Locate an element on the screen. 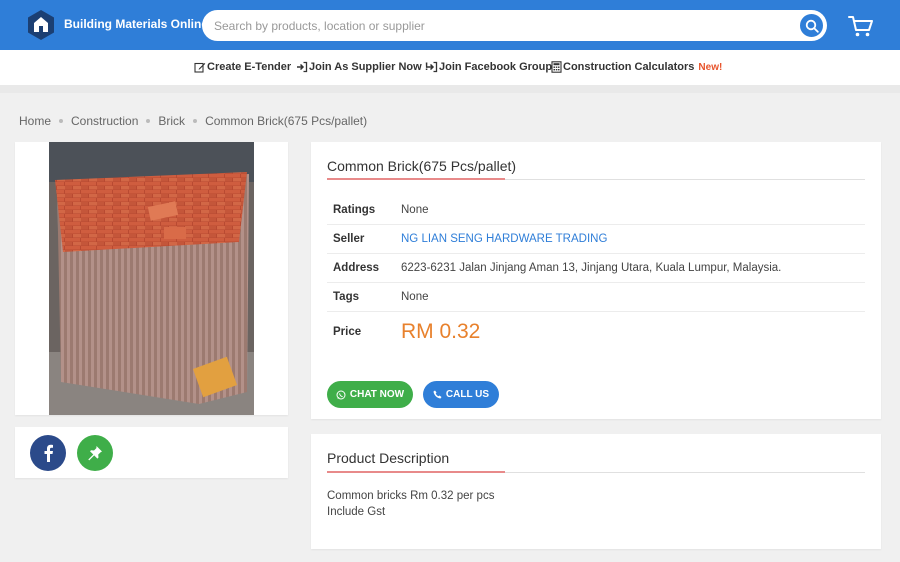 This screenshot has width=900, height=562. seller-label: Seller is located at coordinates (349, 239).